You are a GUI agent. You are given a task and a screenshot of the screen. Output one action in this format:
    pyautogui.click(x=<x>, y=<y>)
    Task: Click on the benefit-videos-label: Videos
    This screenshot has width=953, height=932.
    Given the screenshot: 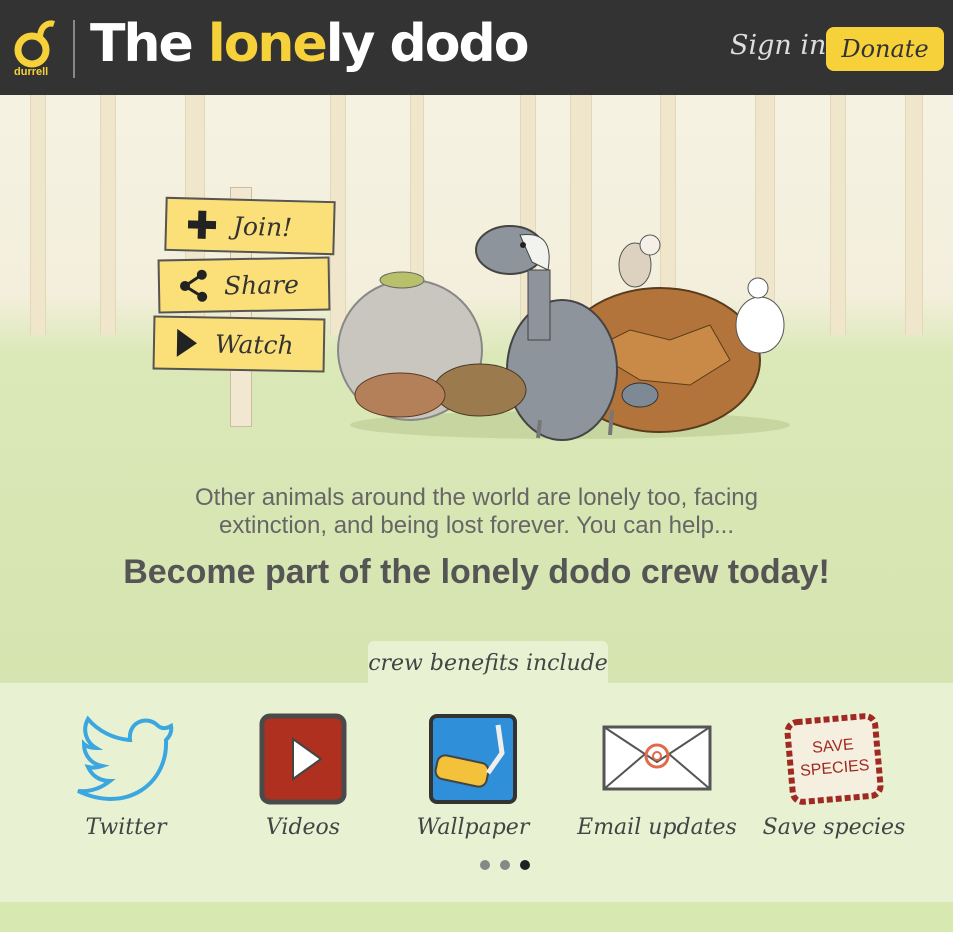 What is the action you would take?
    pyautogui.click(x=303, y=827)
    